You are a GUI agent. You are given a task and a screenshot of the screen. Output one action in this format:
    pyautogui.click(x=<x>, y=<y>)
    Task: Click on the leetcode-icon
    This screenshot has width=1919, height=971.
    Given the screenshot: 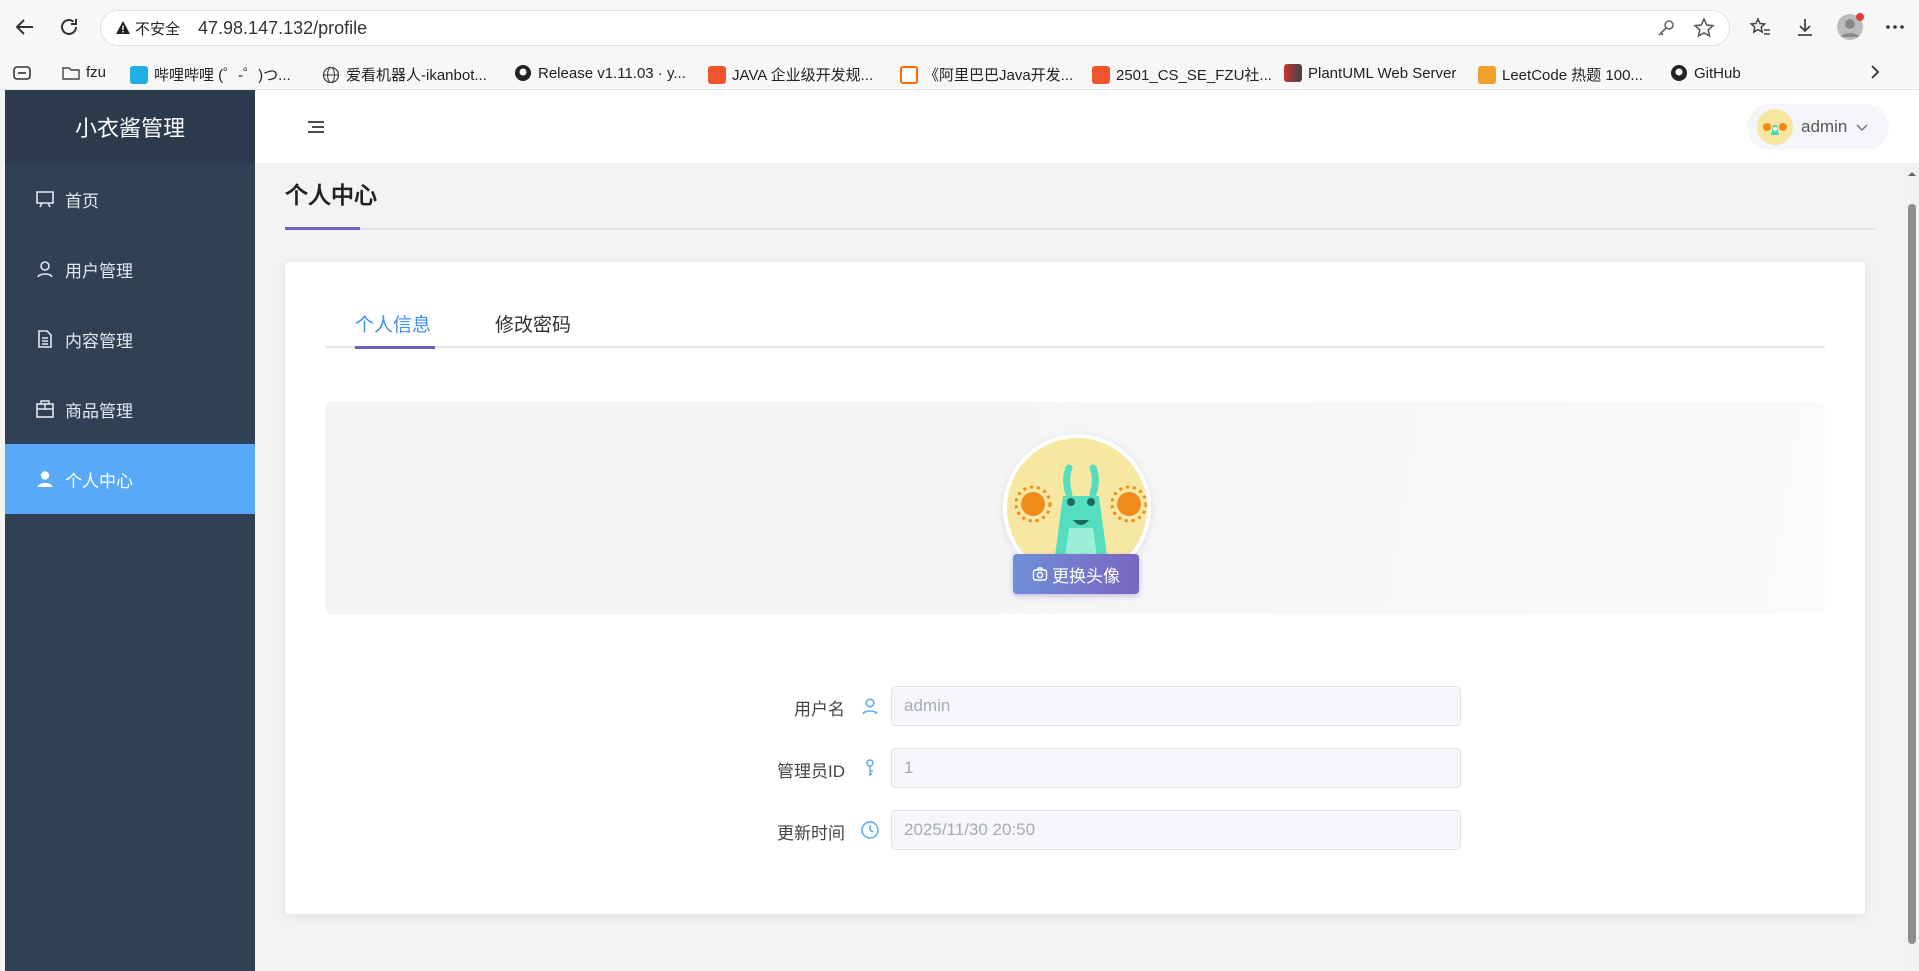 What is the action you would take?
    pyautogui.click(x=1487, y=74)
    